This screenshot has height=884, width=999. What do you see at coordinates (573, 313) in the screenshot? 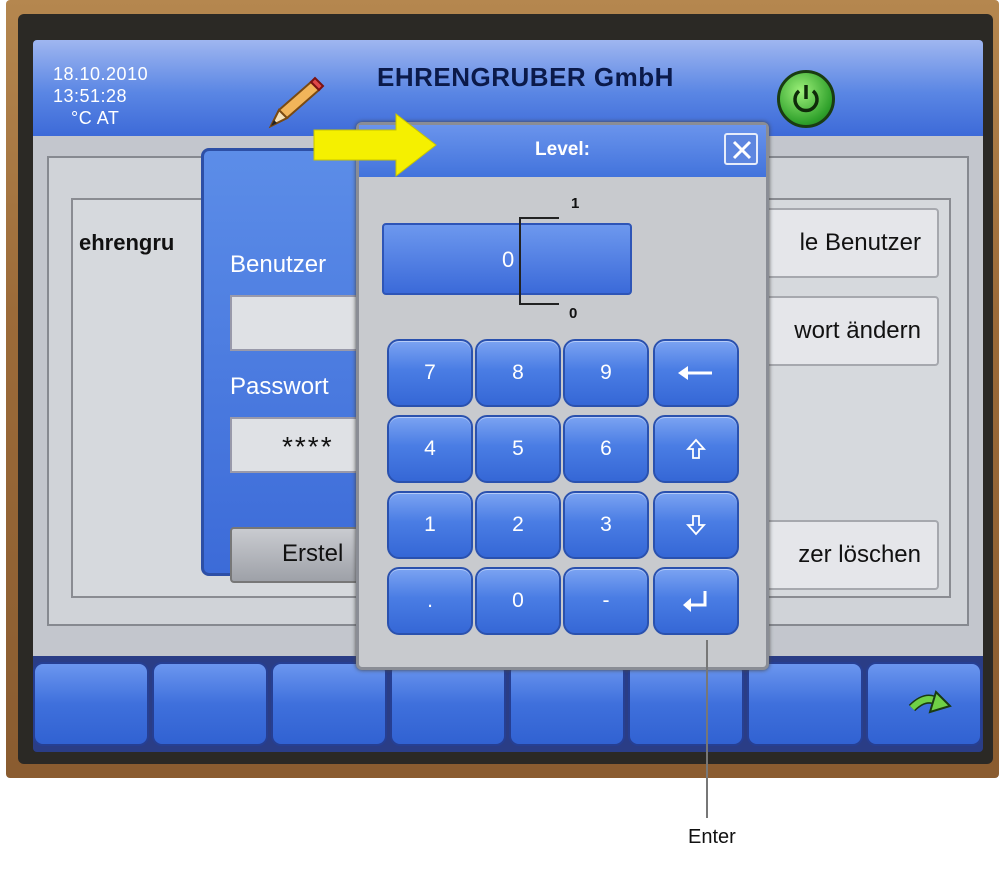
I see `range-min: 0` at bounding box center [573, 313].